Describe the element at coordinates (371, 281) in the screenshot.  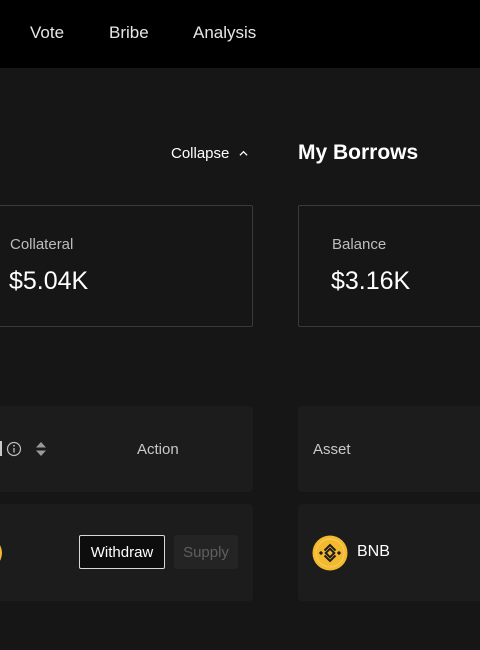
I see `balance-value: $3.16K` at that location.